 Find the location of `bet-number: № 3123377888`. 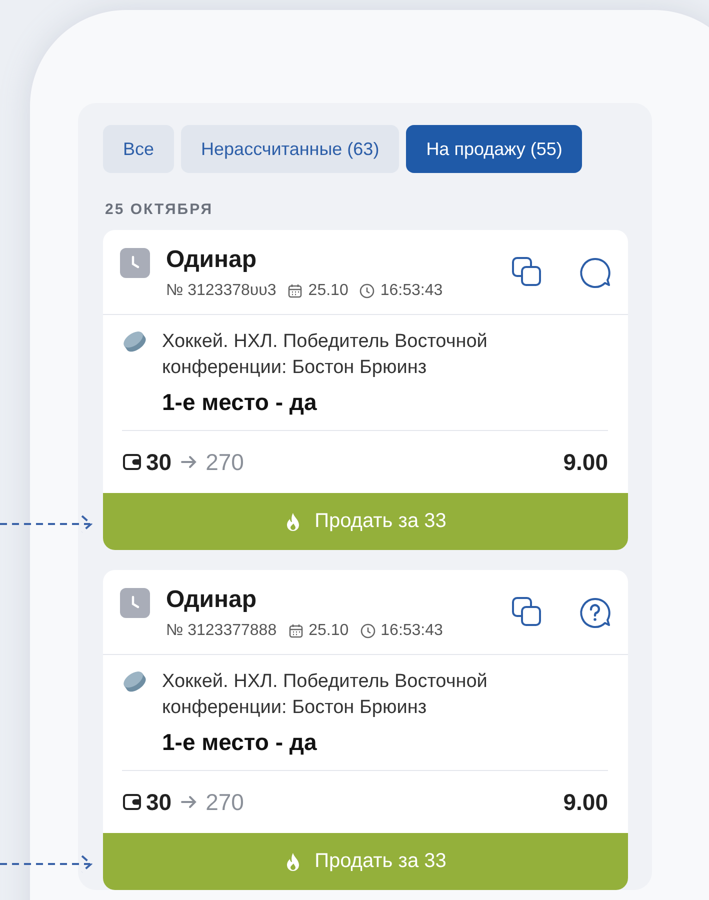

bet-number: № 3123377888 is located at coordinates (221, 631).